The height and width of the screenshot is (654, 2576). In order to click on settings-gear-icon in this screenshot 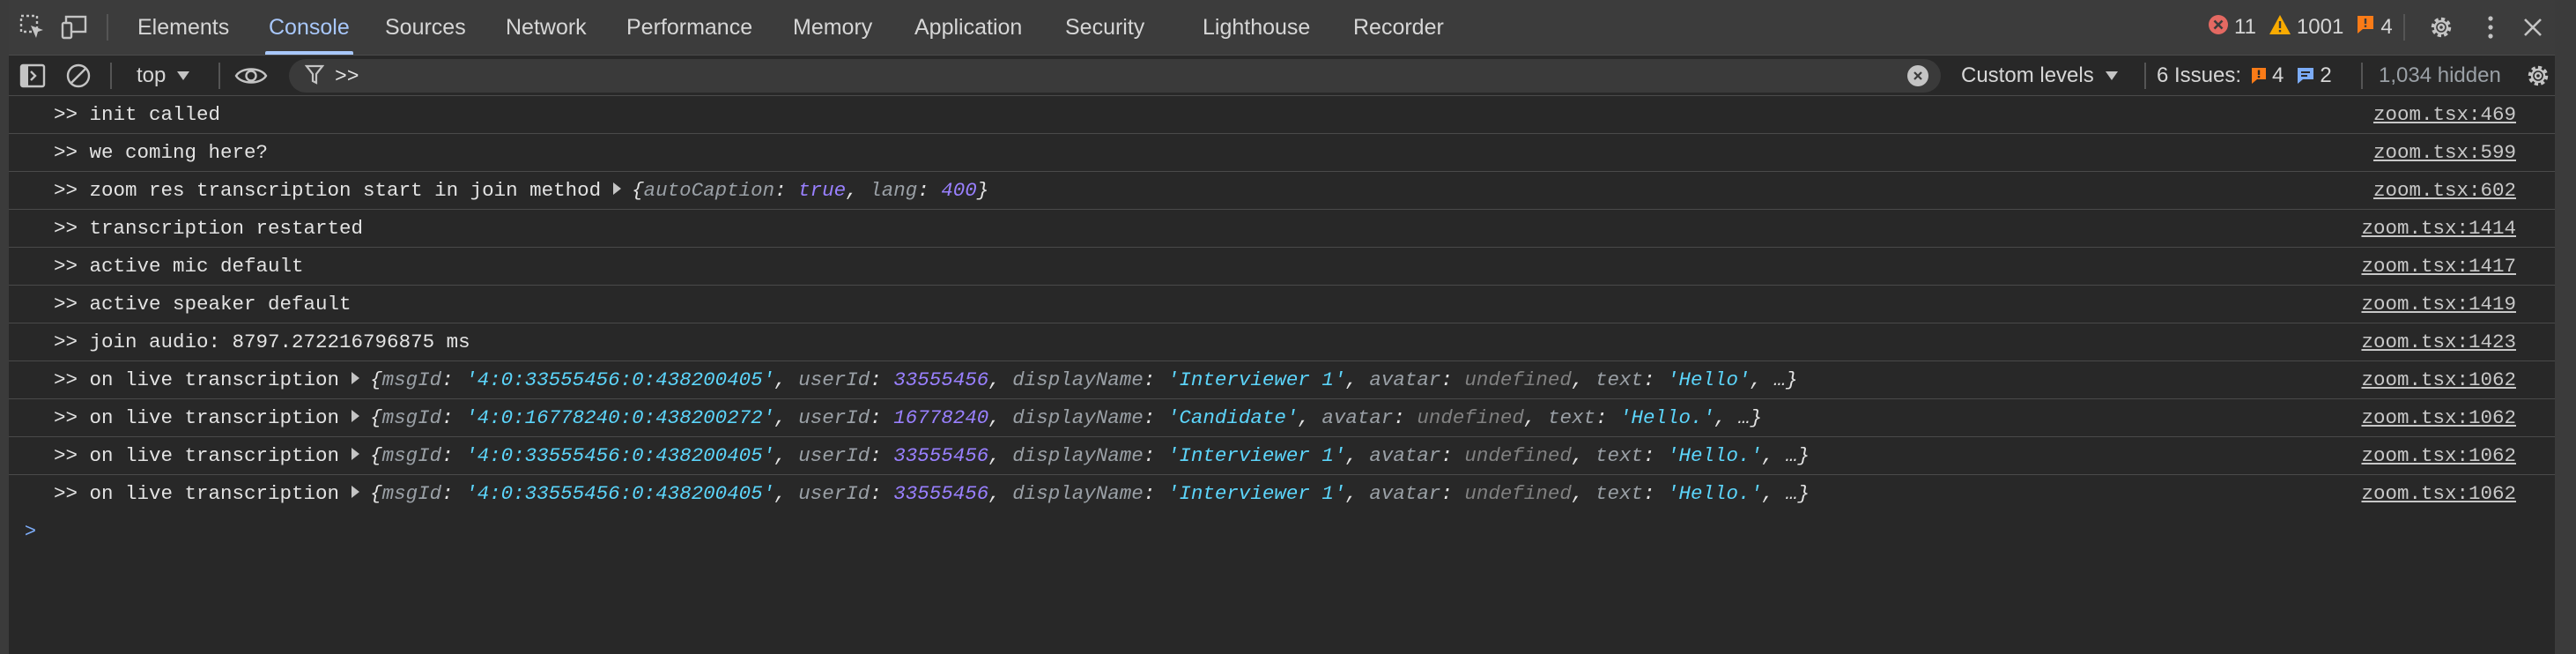, I will do `click(2441, 27)`.